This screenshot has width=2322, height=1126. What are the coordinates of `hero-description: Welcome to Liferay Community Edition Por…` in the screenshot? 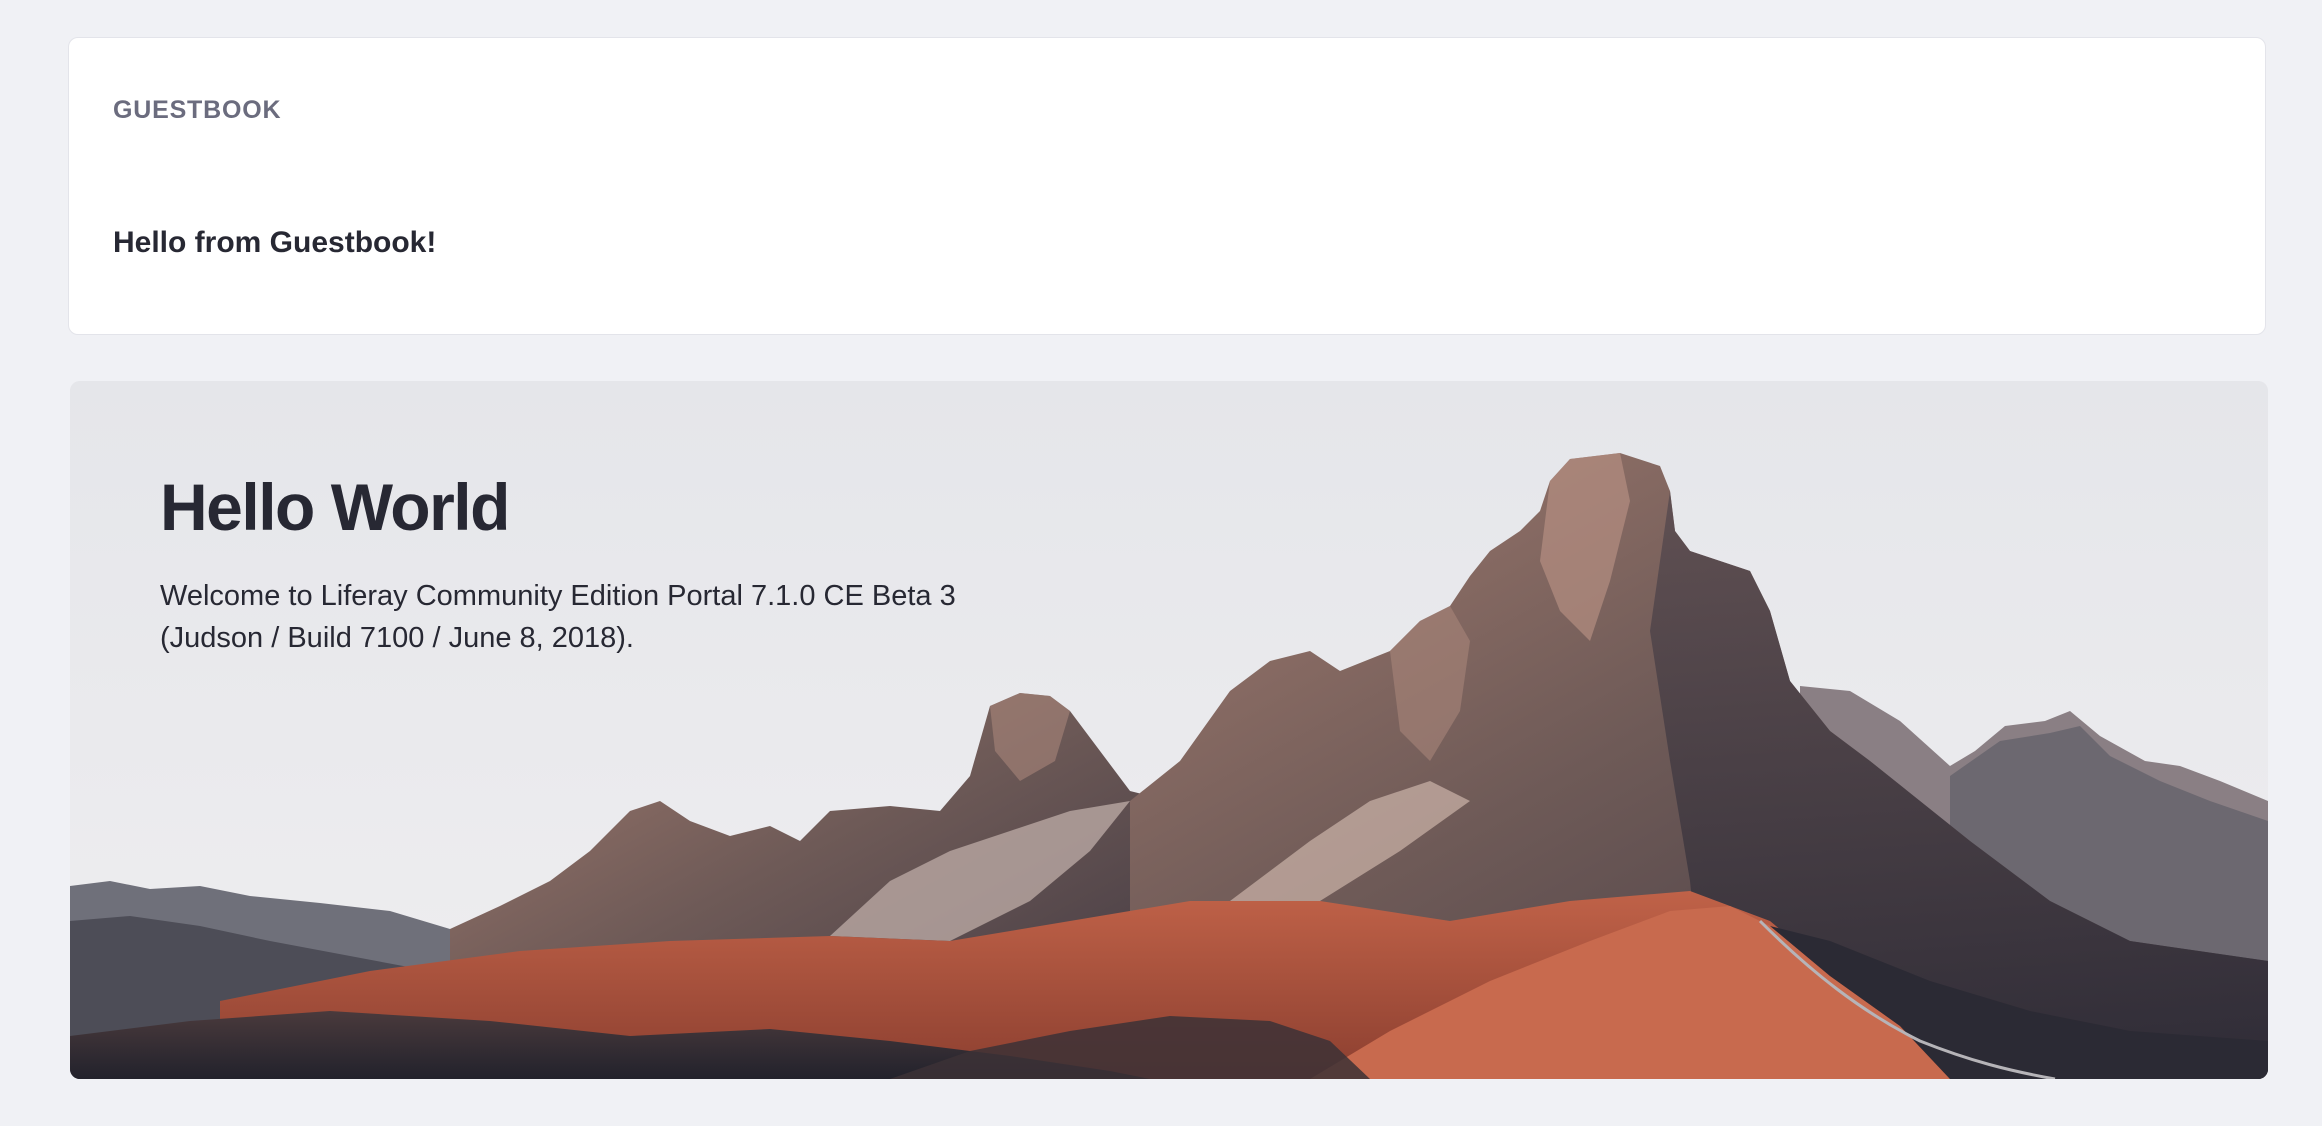 It's located at (558, 617).